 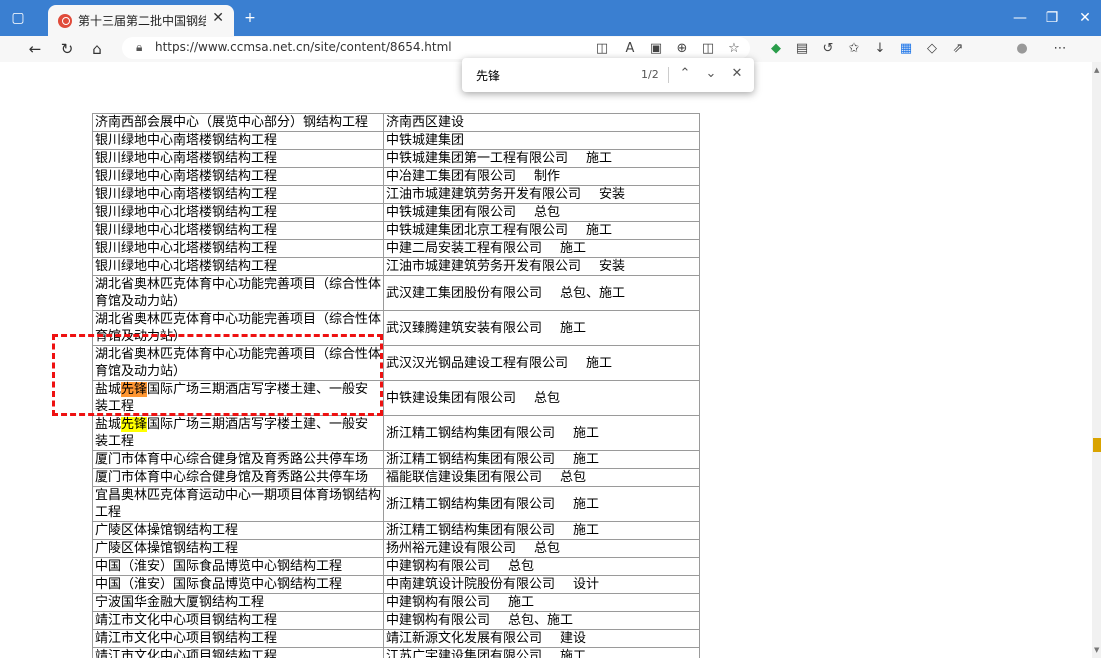 I want to click on share-icon: ⇗, so click(x=958, y=49).